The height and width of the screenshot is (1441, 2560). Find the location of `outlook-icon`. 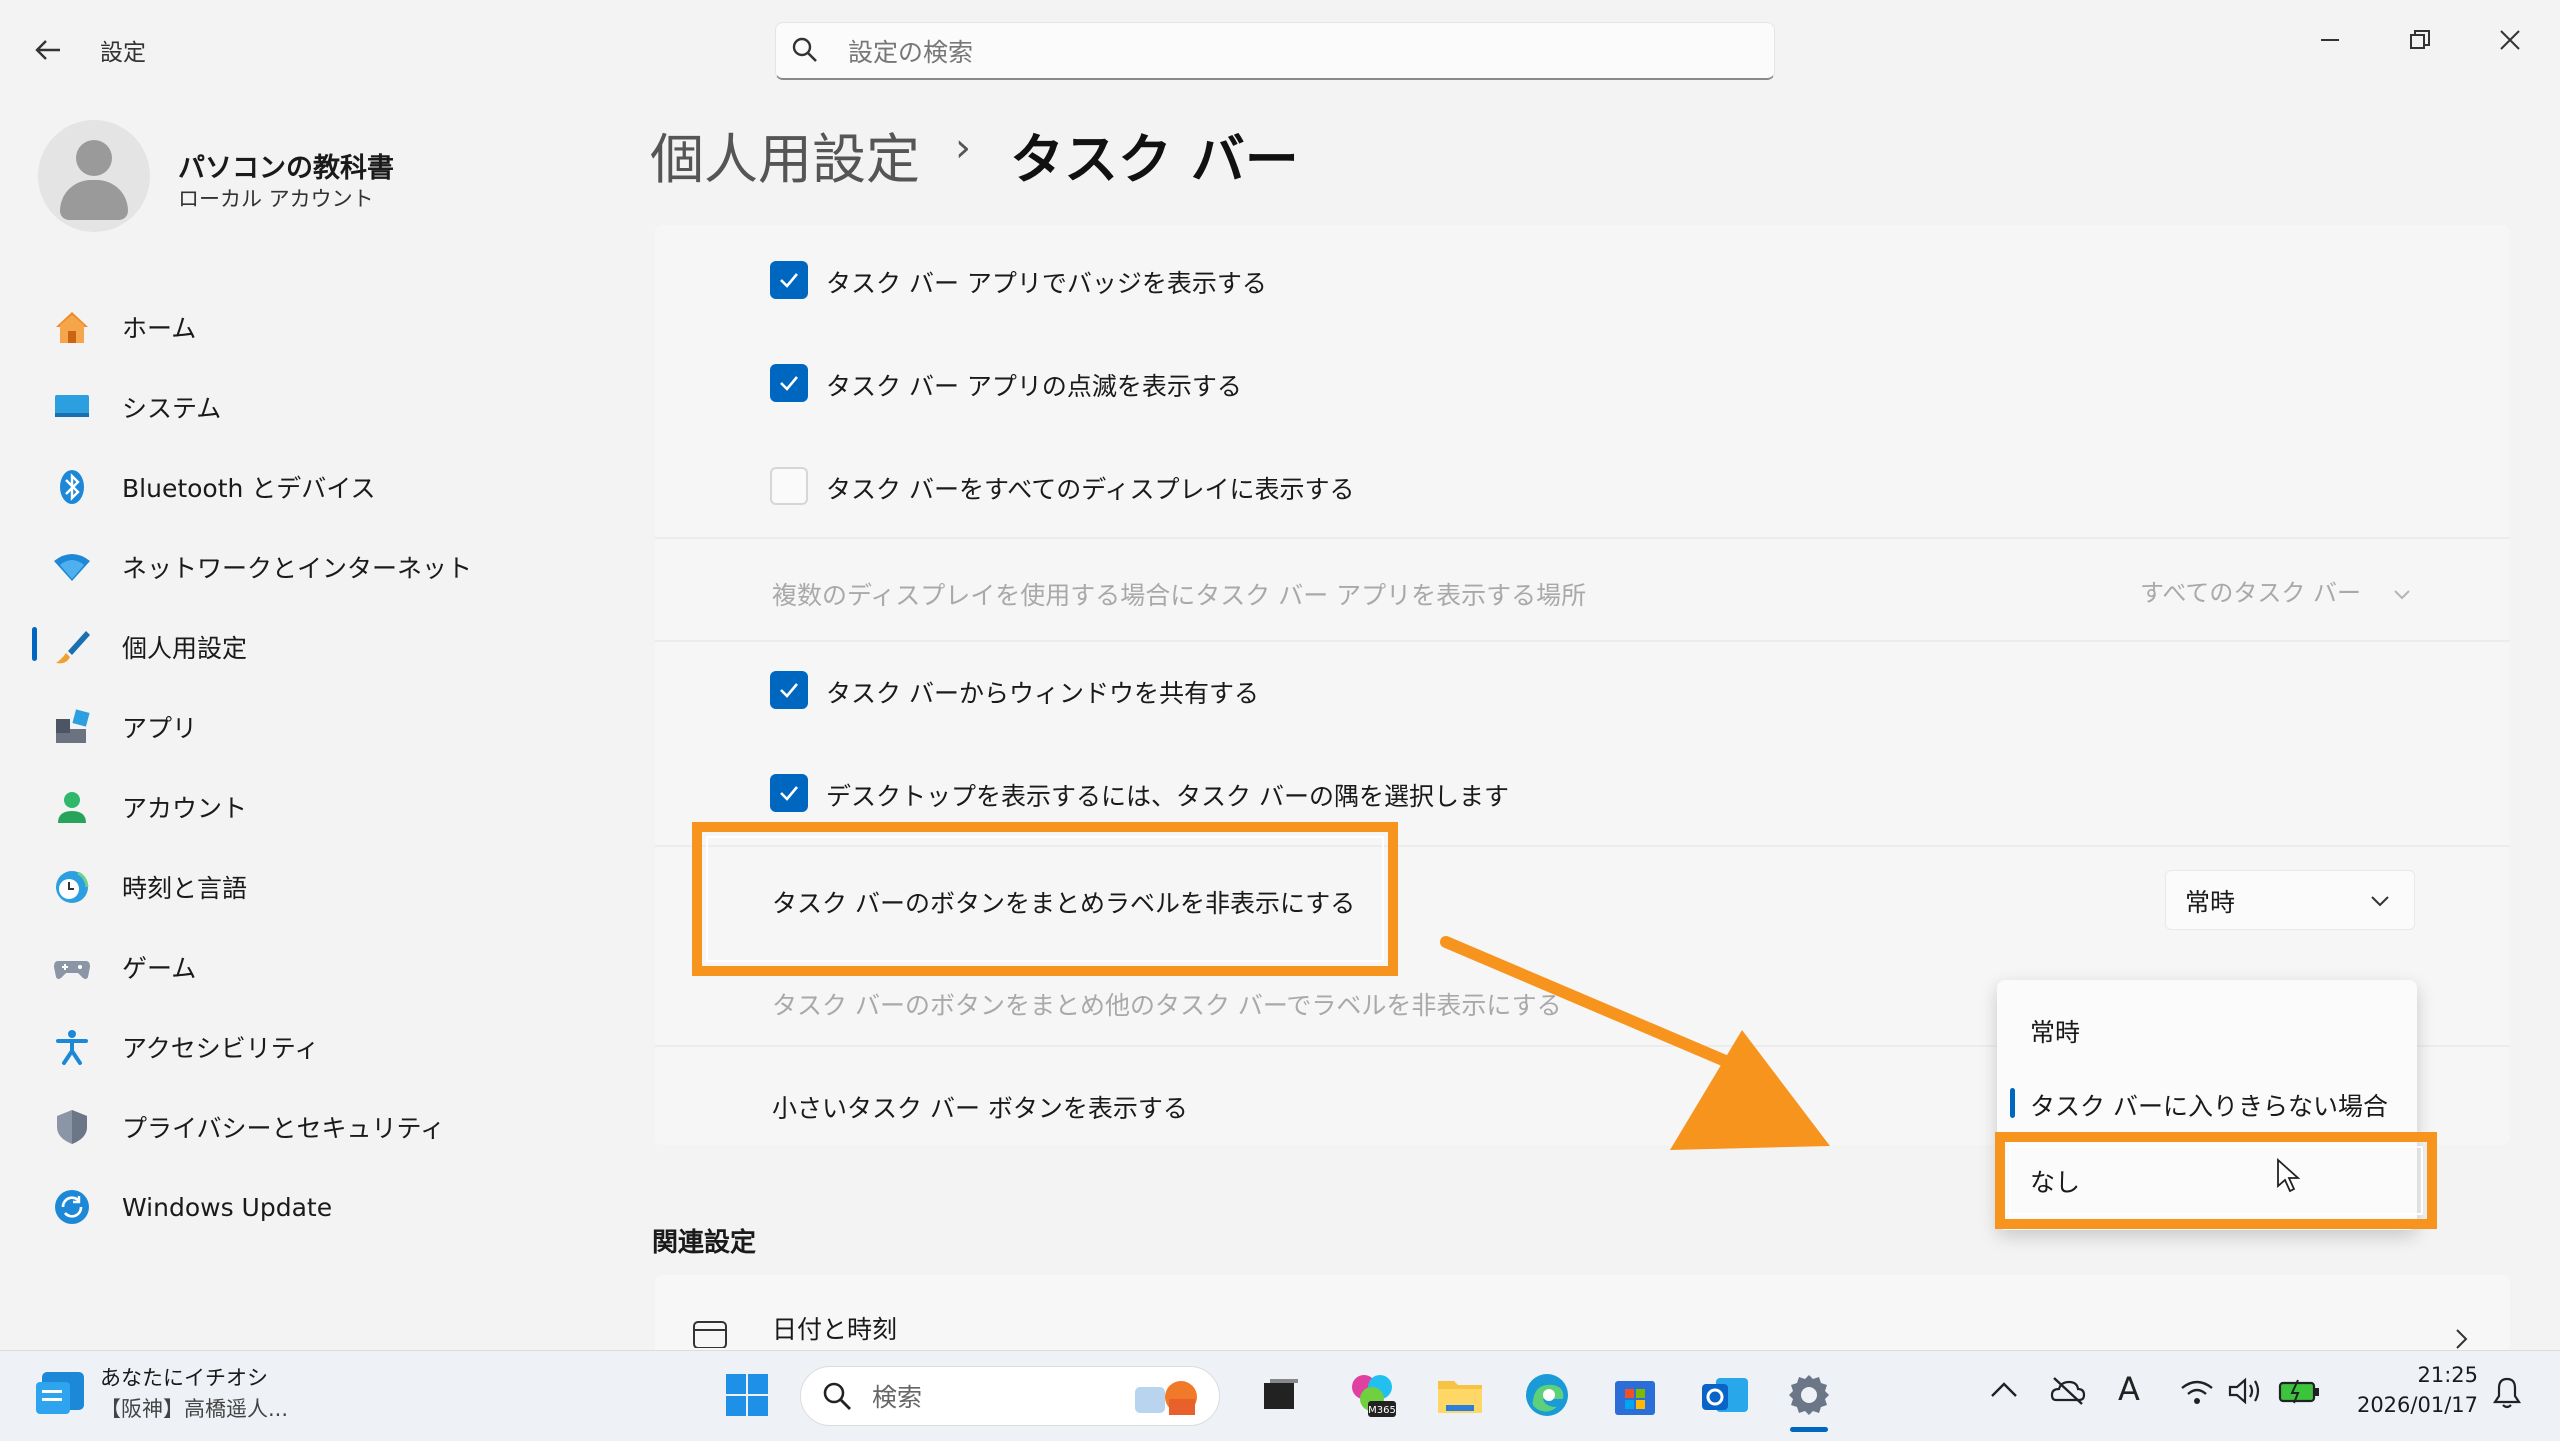

outlook-icon is located at coordinates (1725, 1395).